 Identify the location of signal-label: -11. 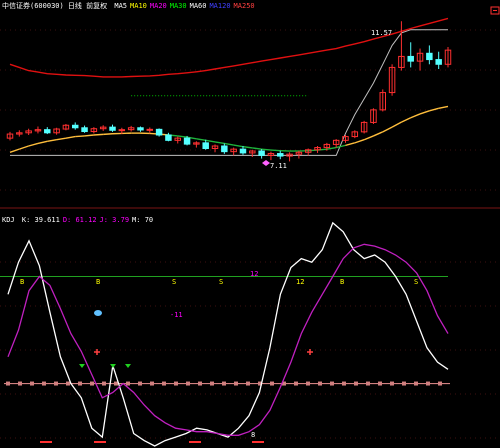
(176, 315).